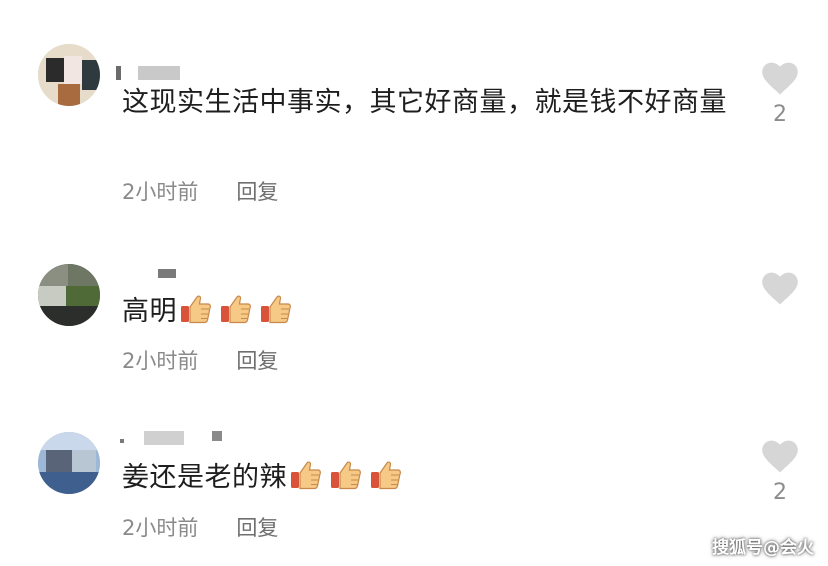 The height and width of the screenshot is (566, 828). What do you see at coordinates (427, 312) in the screenshot?
I see `comment-text: 高明` at bounding box center [427, 312].